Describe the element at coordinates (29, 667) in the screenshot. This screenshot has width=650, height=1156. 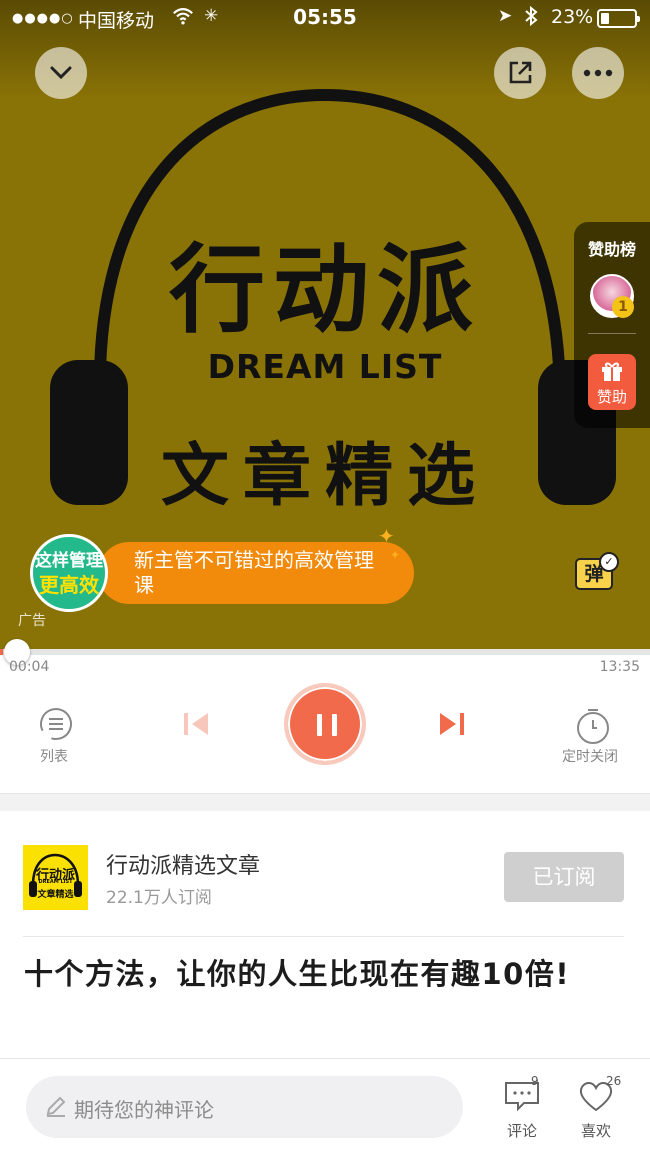
I see `current-time: 00:04` at that location.